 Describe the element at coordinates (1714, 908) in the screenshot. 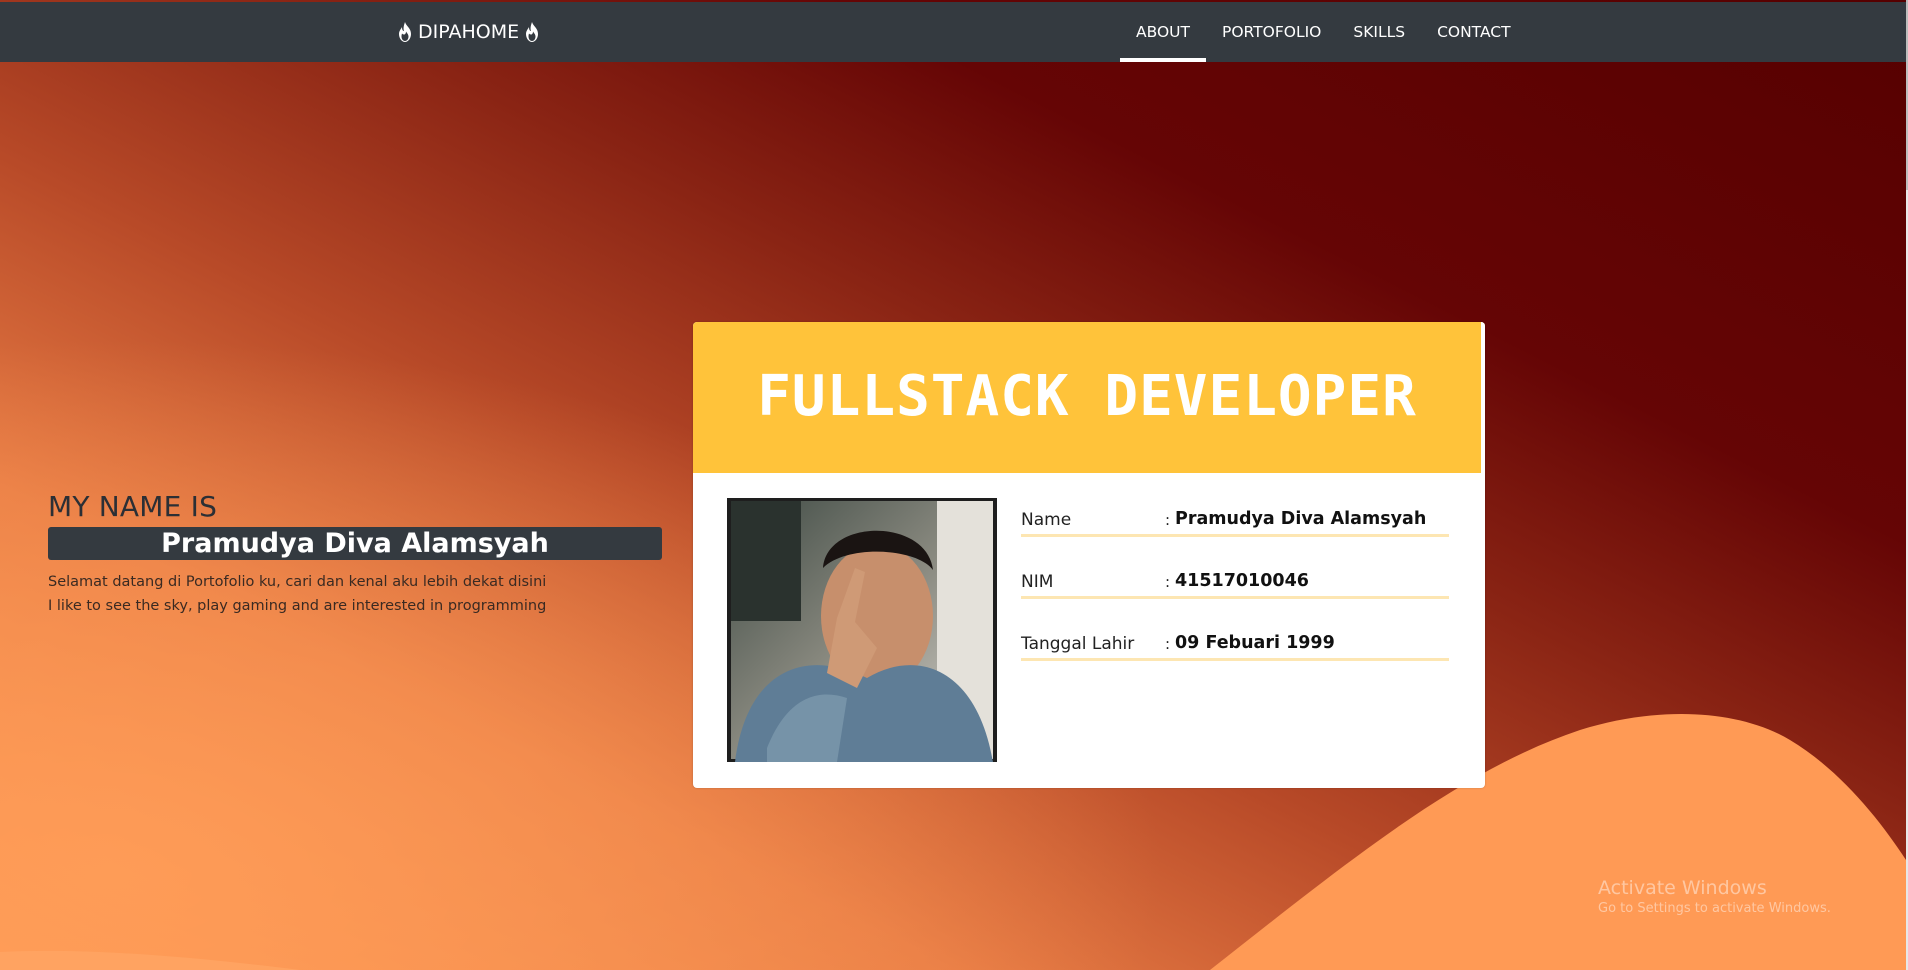

I see `watermark-subtitle: Go to Settings to activate Windows.` at that location.